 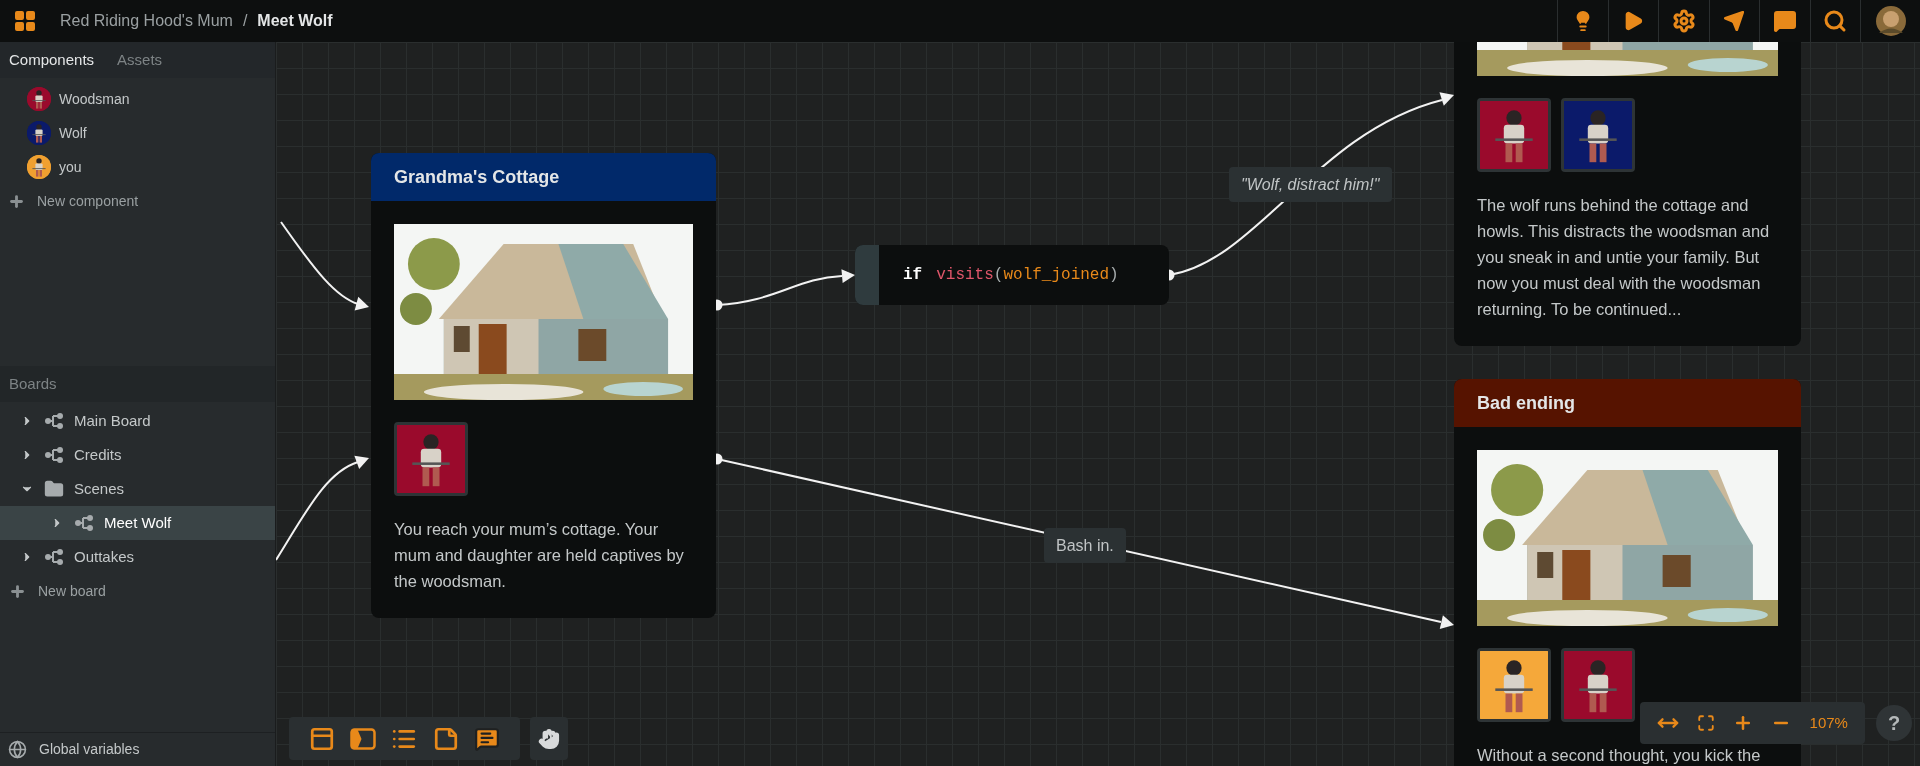 What do you see at coordinates (140, 60) in the screenshot?
I see `sidebar-tab: Assets` at bounding box center [140, 60].